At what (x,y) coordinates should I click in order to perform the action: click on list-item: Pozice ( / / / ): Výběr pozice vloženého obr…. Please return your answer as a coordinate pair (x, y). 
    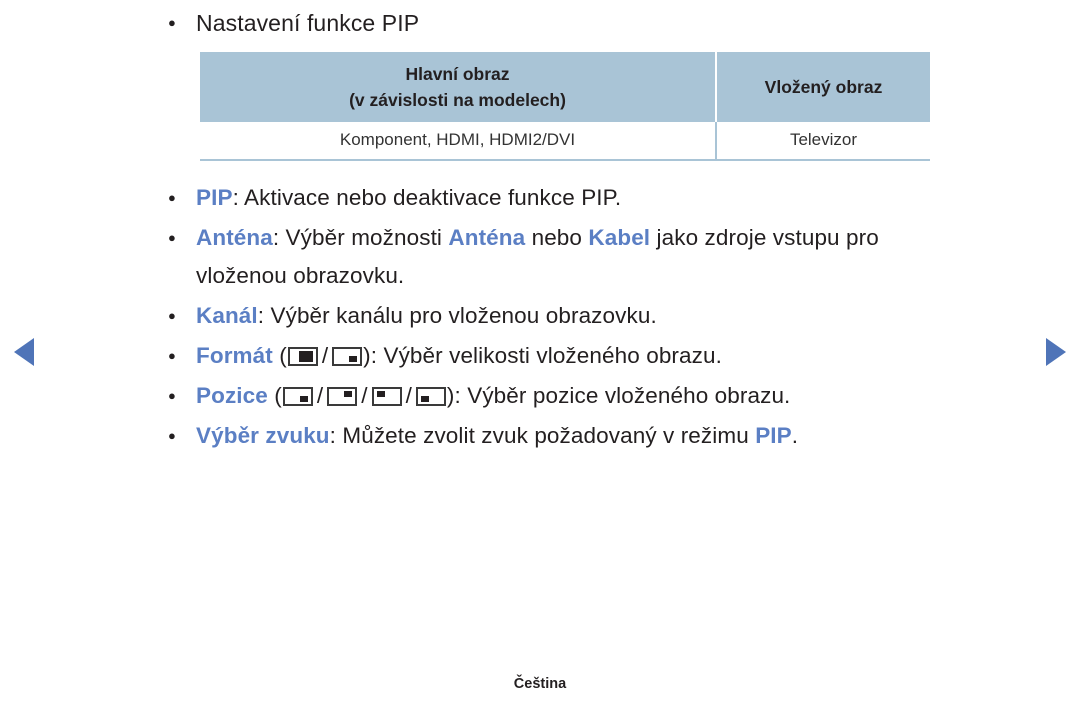
    Looking at the image, I should click on (562, 396).